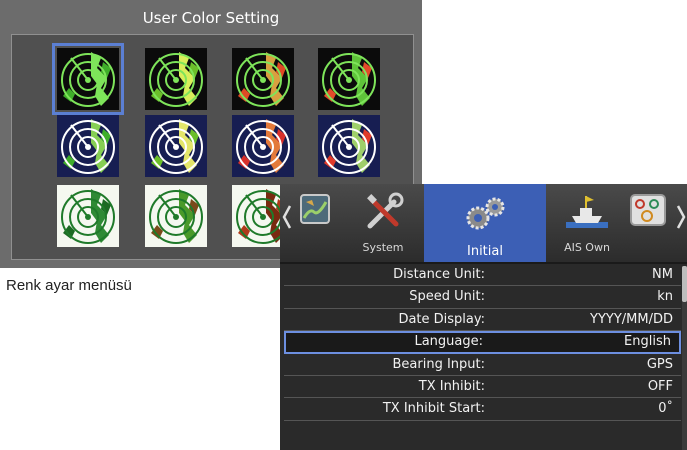 The width and height of the screenshot is (687, 450). What do you see at coordinates (69, 285) in the screenshot?
I see `caption: Renk ayar menüsü` at bounding box center [69, 285].